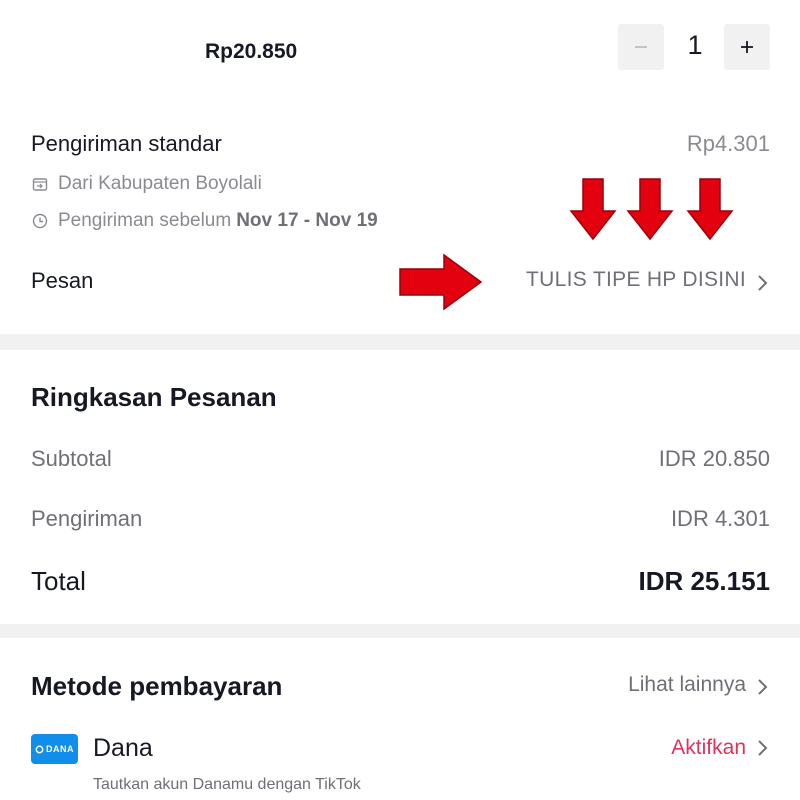 This screenshot has width=800, height=800. What do you see at coordinates (720, 518) in the screenshot?
I see `shipping-cost-value: IDR 4.301` at bounding box center [720, 518].